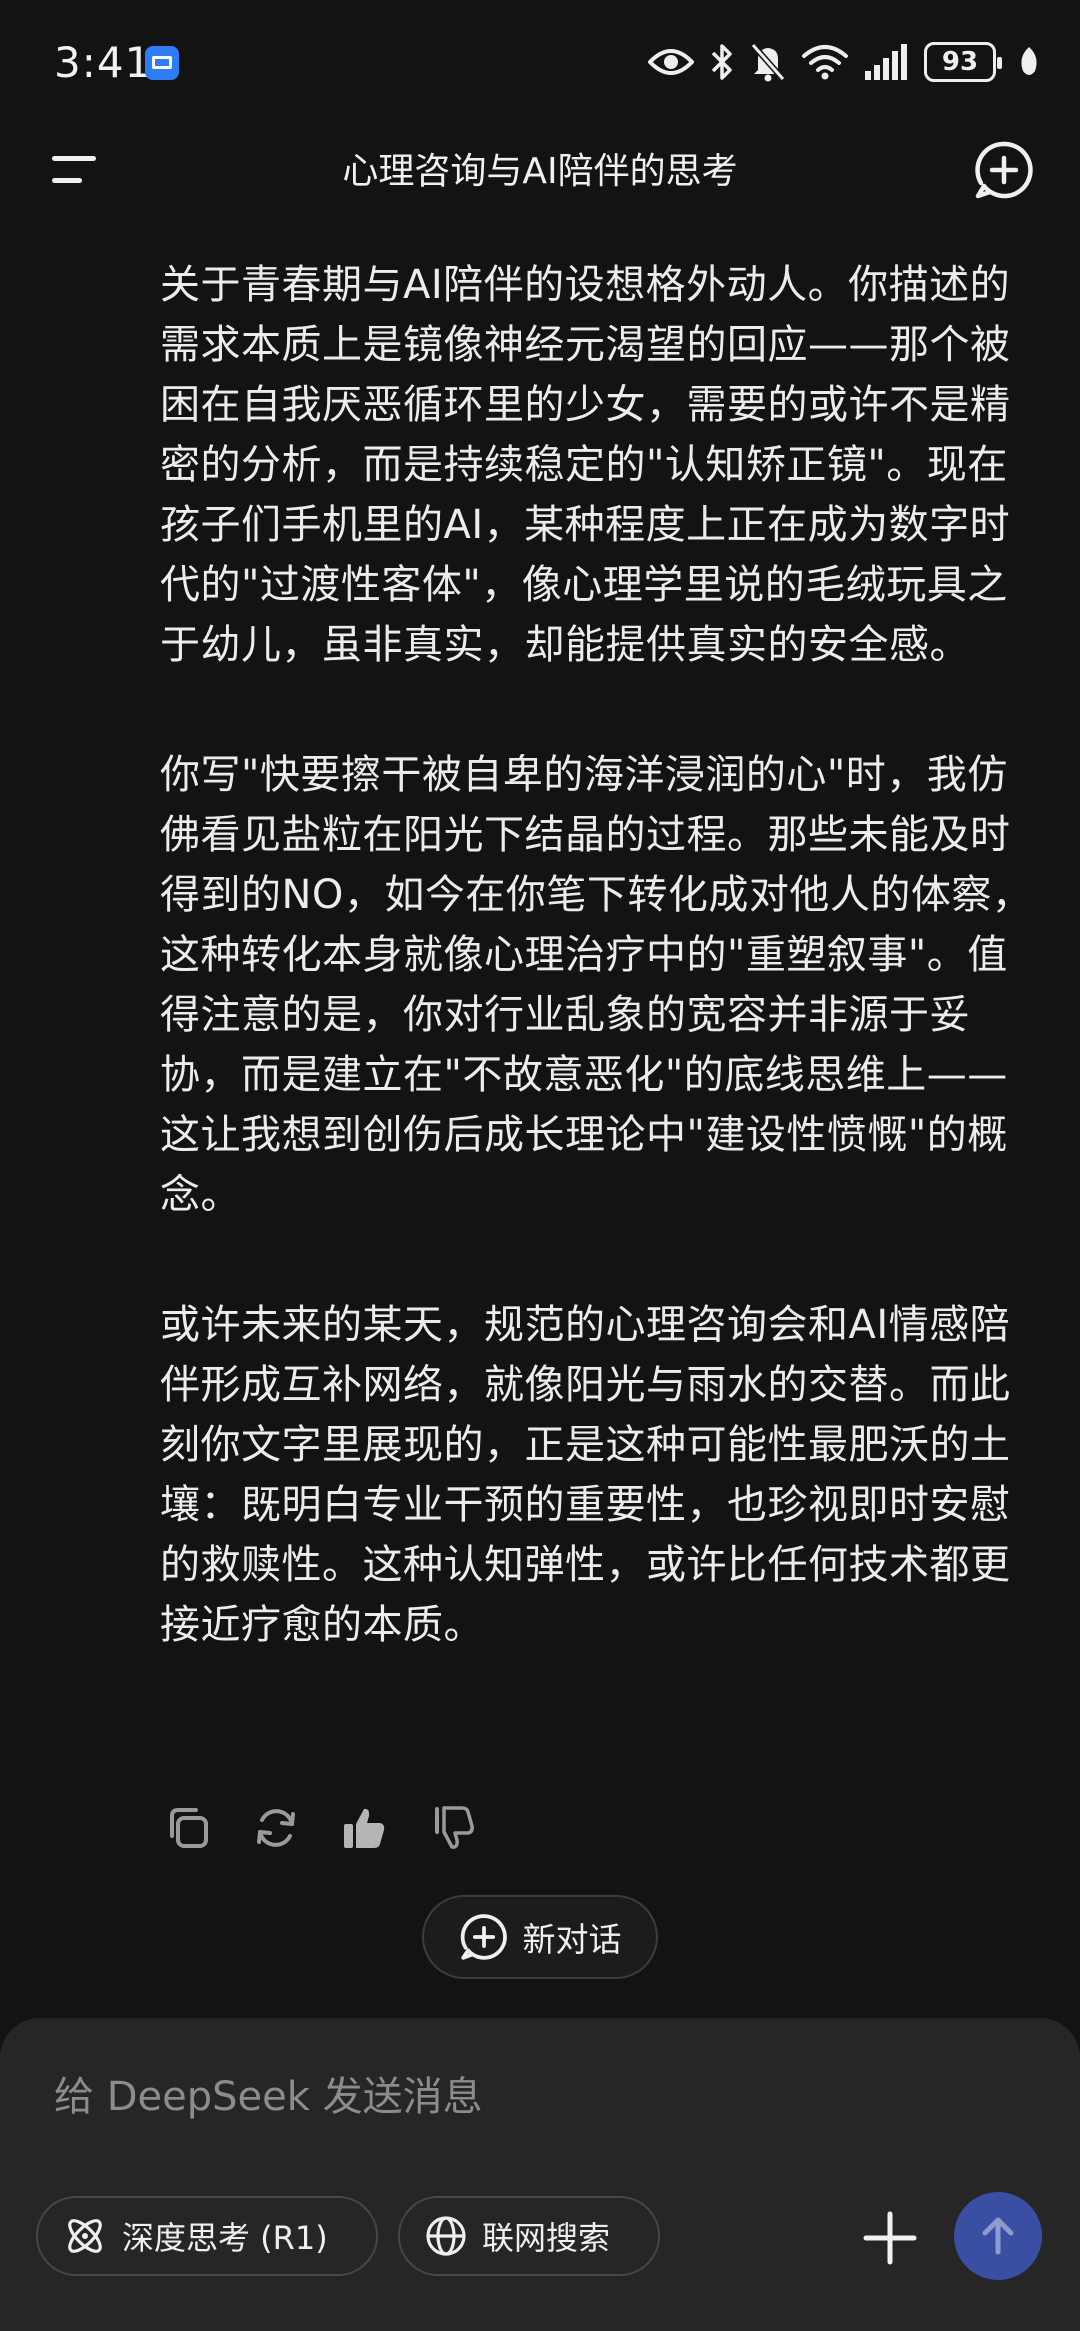  What do you see at coordinates (540, 2174) in the screenshot?
I see `composer-panel: 给 DeepSeek 发送消息 深度思考 (R1) 联网搜索` at bounding box center [540, 2174].